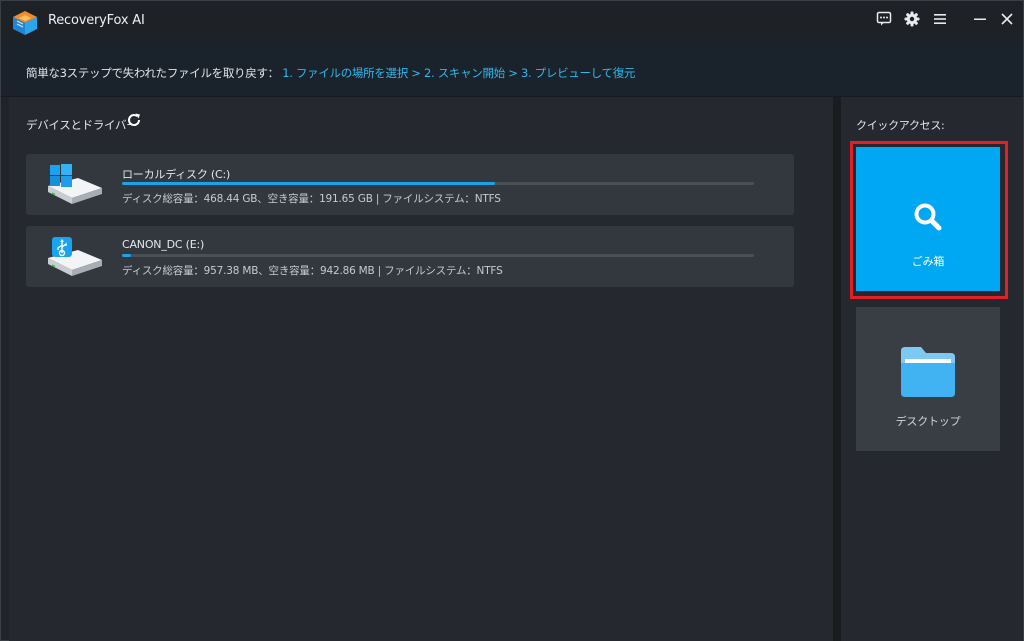 The image size is (1024, 641). What do you see at coordinates (25, 23) in the screenshot?
I see `app-logo-icon` at bounding box center [25, 23].